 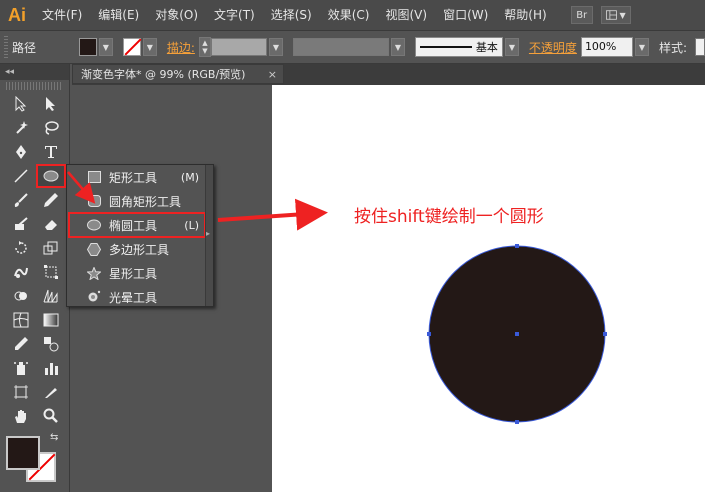 I want to click on stroke-weight-control: 描边: ▲ ▼ ▼, so click(x=225, y=47).